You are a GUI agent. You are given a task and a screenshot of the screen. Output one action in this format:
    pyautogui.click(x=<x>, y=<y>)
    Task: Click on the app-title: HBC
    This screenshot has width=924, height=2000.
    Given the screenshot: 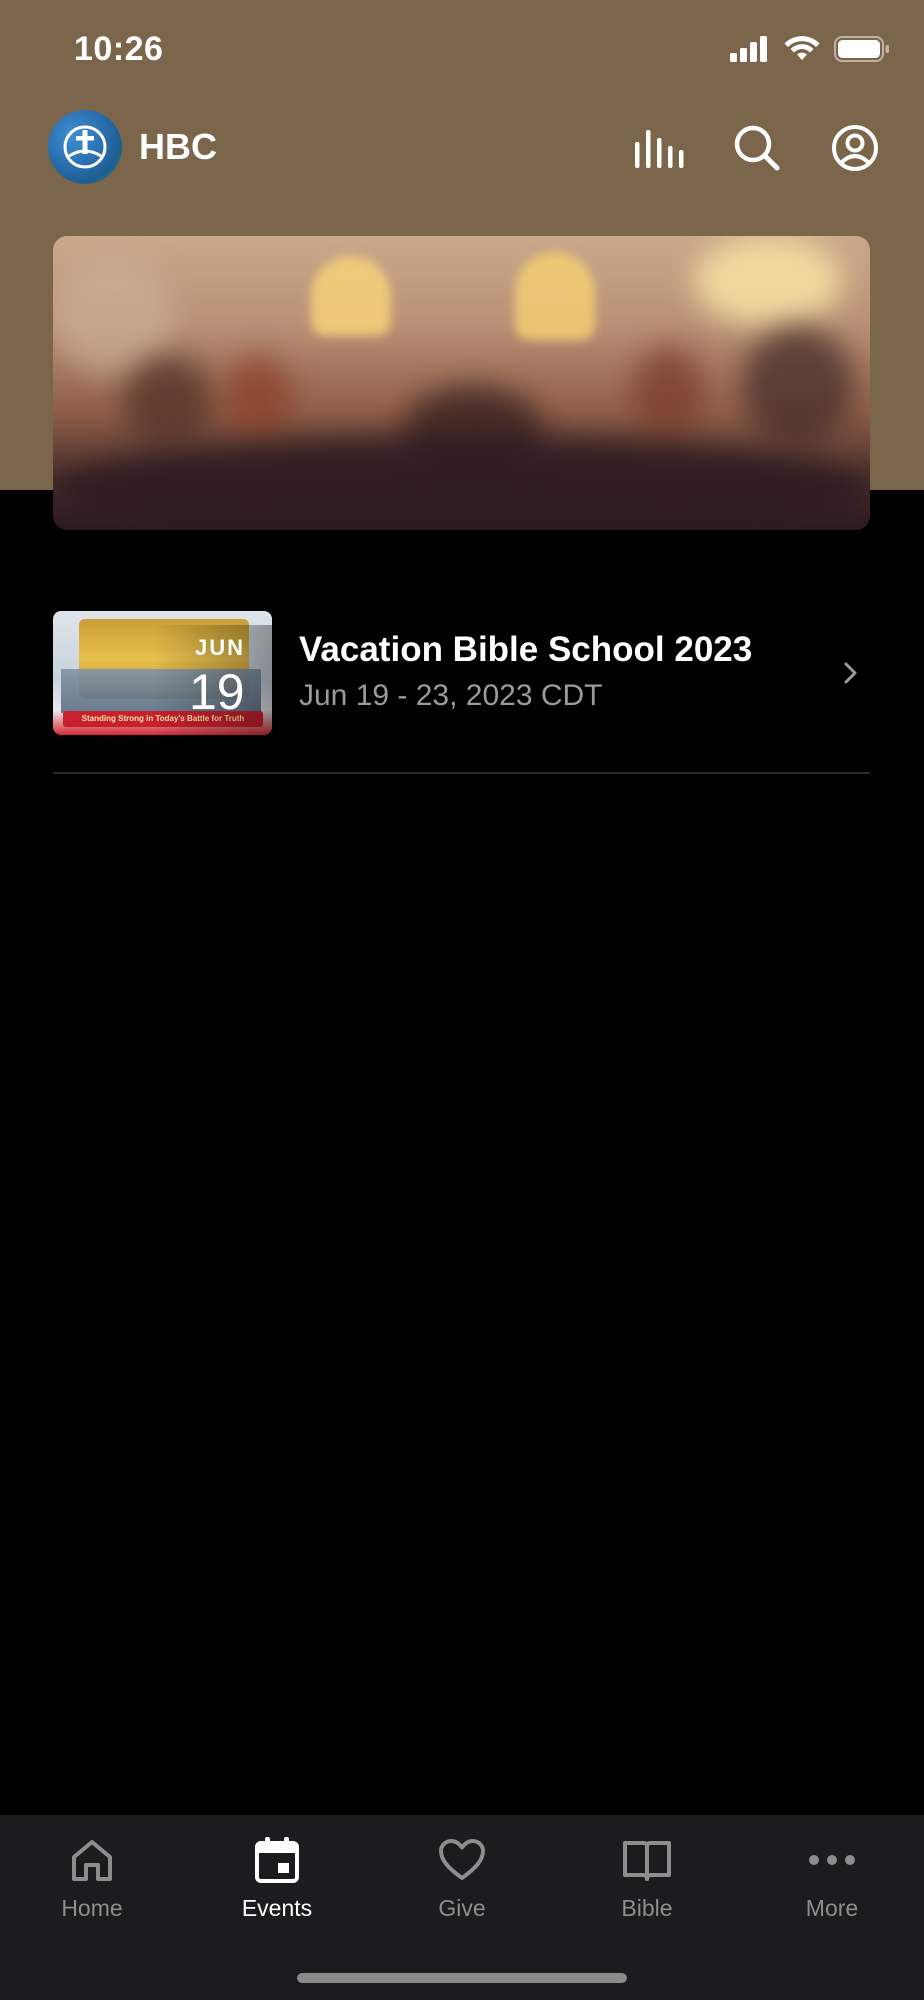 What is the action you would take?
    pyautogui.click(x=178, y=146)
    